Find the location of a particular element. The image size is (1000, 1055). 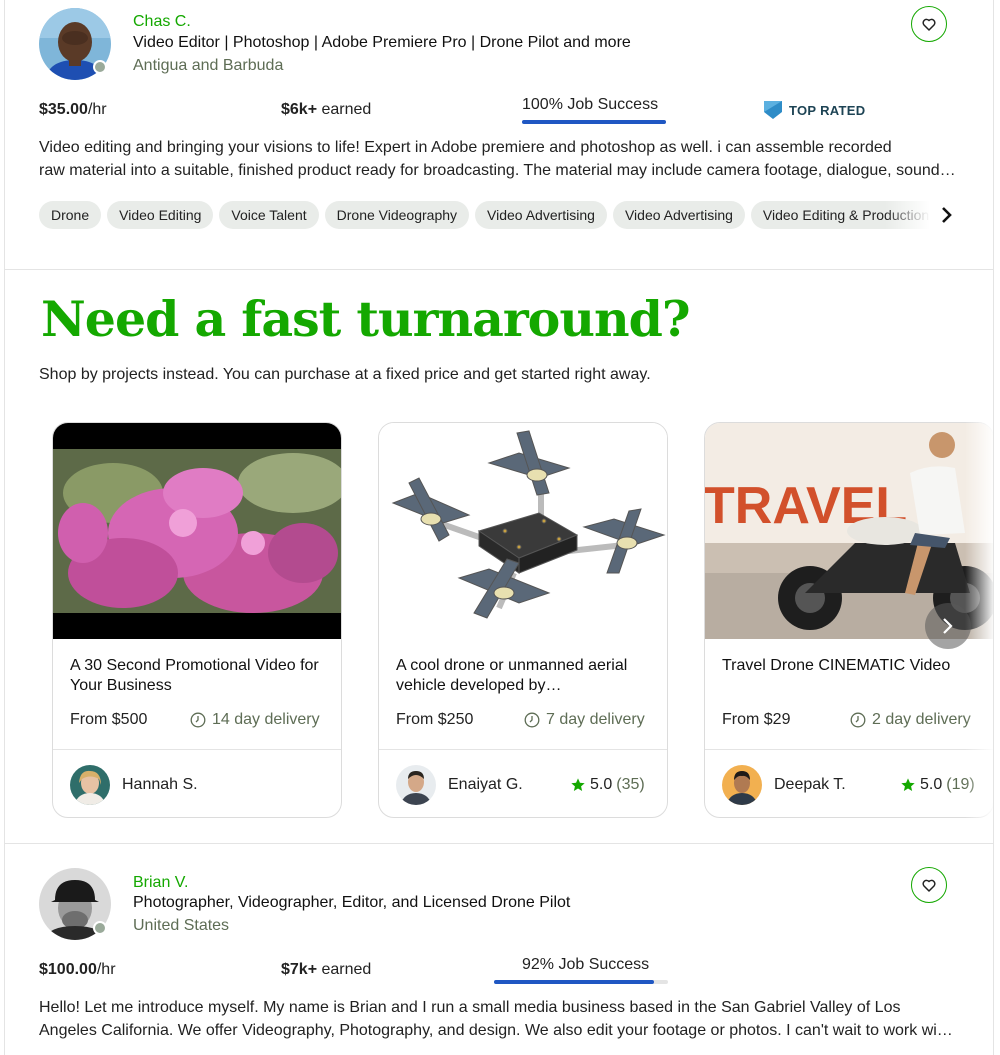

project-delivery: 2 day delivery is located at coordinates (910, 720).